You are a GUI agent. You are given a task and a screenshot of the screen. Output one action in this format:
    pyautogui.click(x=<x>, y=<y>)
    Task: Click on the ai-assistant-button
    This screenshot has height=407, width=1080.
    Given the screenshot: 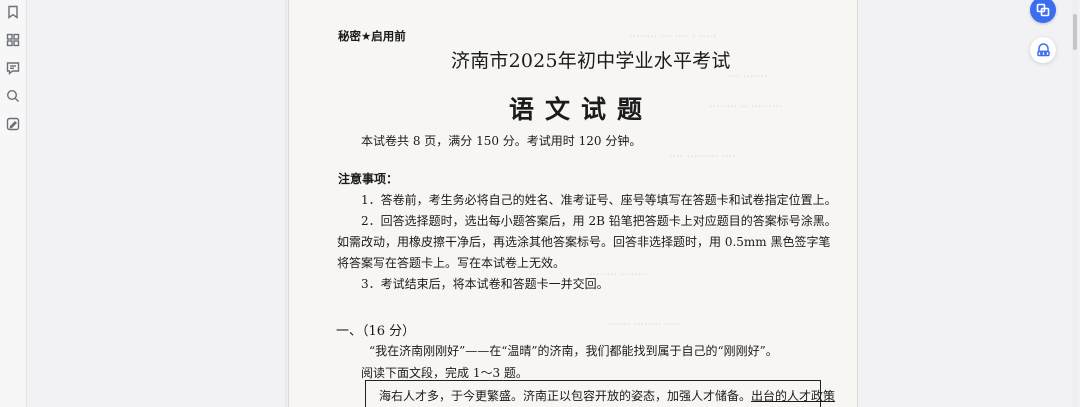 What is the action you would take?
    pyautogui.click(x=1043, y=50)
    